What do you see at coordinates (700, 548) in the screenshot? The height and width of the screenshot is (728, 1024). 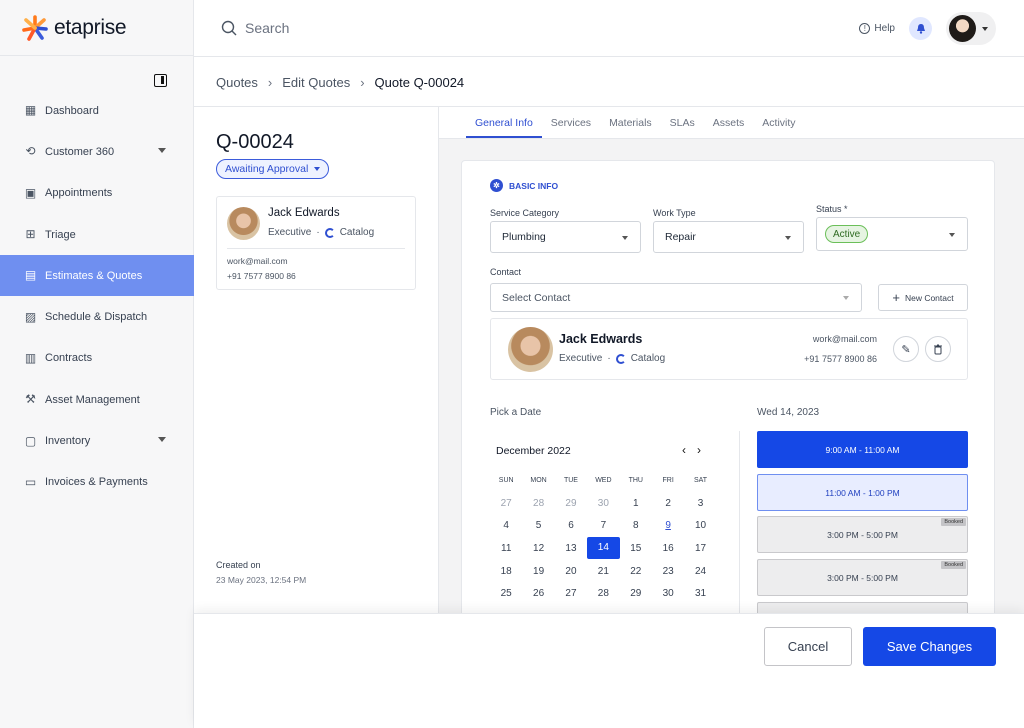 I see `calendar-day: 17` at bounding box center [700, 548].